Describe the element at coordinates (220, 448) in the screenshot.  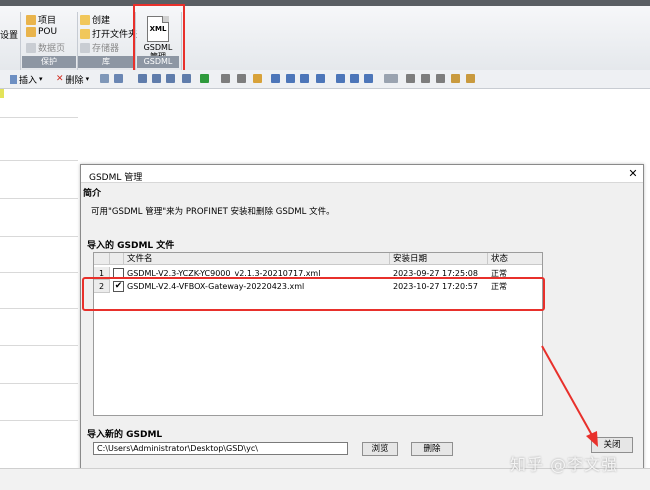
I see `gsdml-path-input` at that location.